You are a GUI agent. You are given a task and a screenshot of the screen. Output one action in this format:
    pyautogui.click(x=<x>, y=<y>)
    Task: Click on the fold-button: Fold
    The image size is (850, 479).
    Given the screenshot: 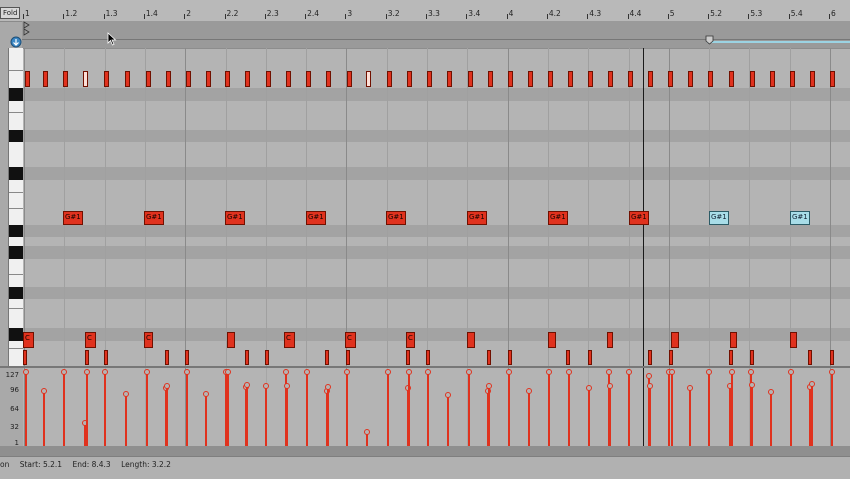 What is the action you would take?
    pyautogui.click(x=10, y=13)
    